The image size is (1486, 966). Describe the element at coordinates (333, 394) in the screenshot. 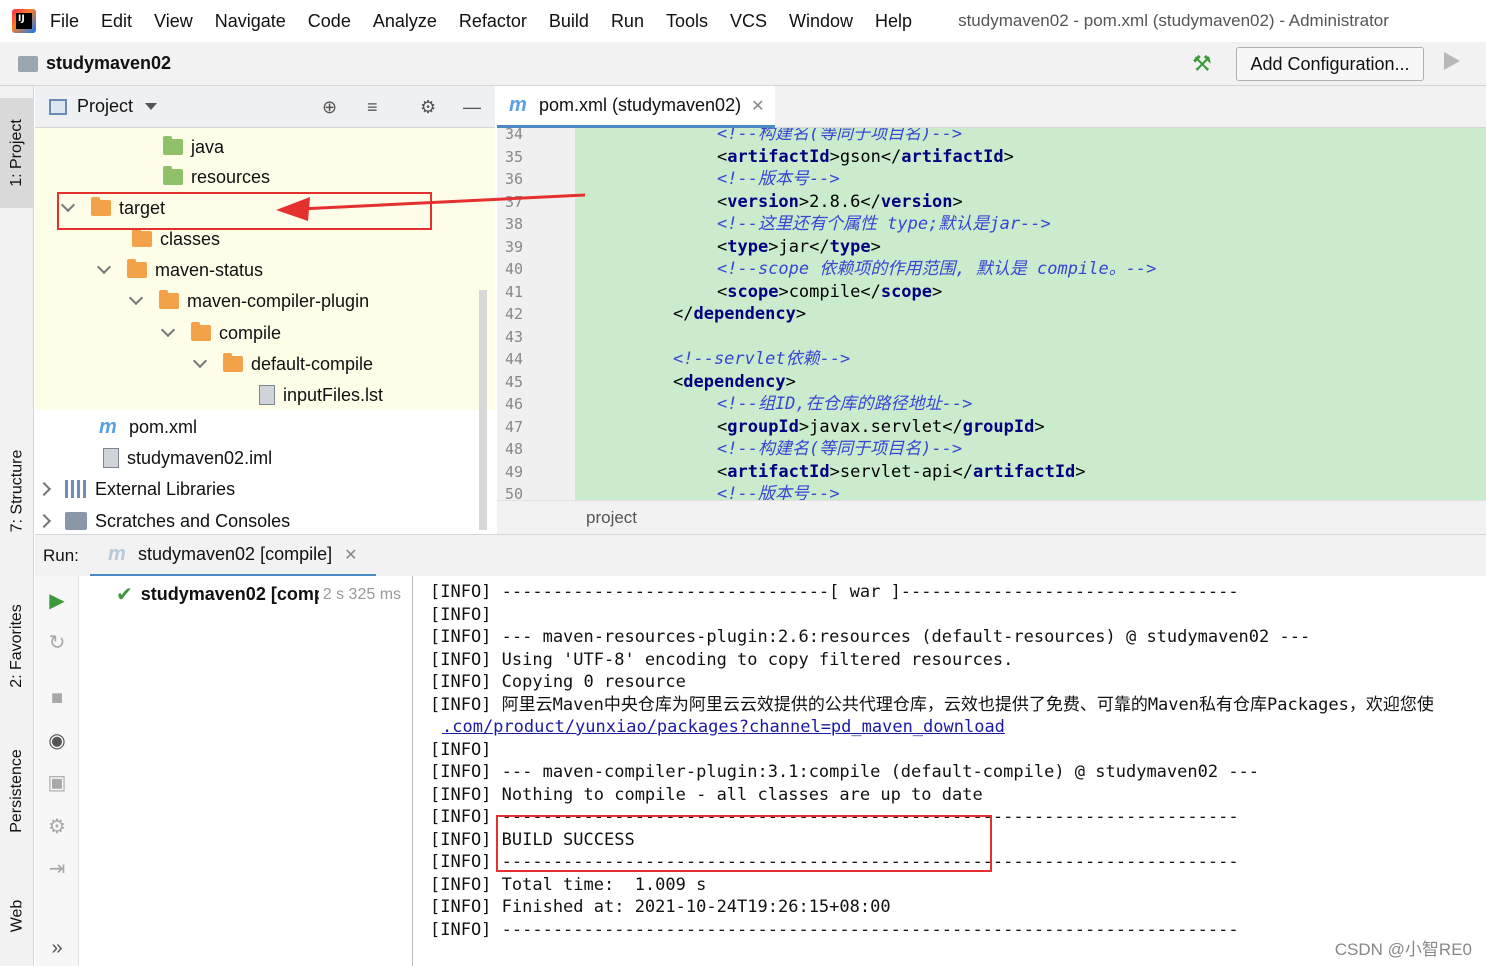

I see `tree-item-label: inputFiles.lst` at that location.